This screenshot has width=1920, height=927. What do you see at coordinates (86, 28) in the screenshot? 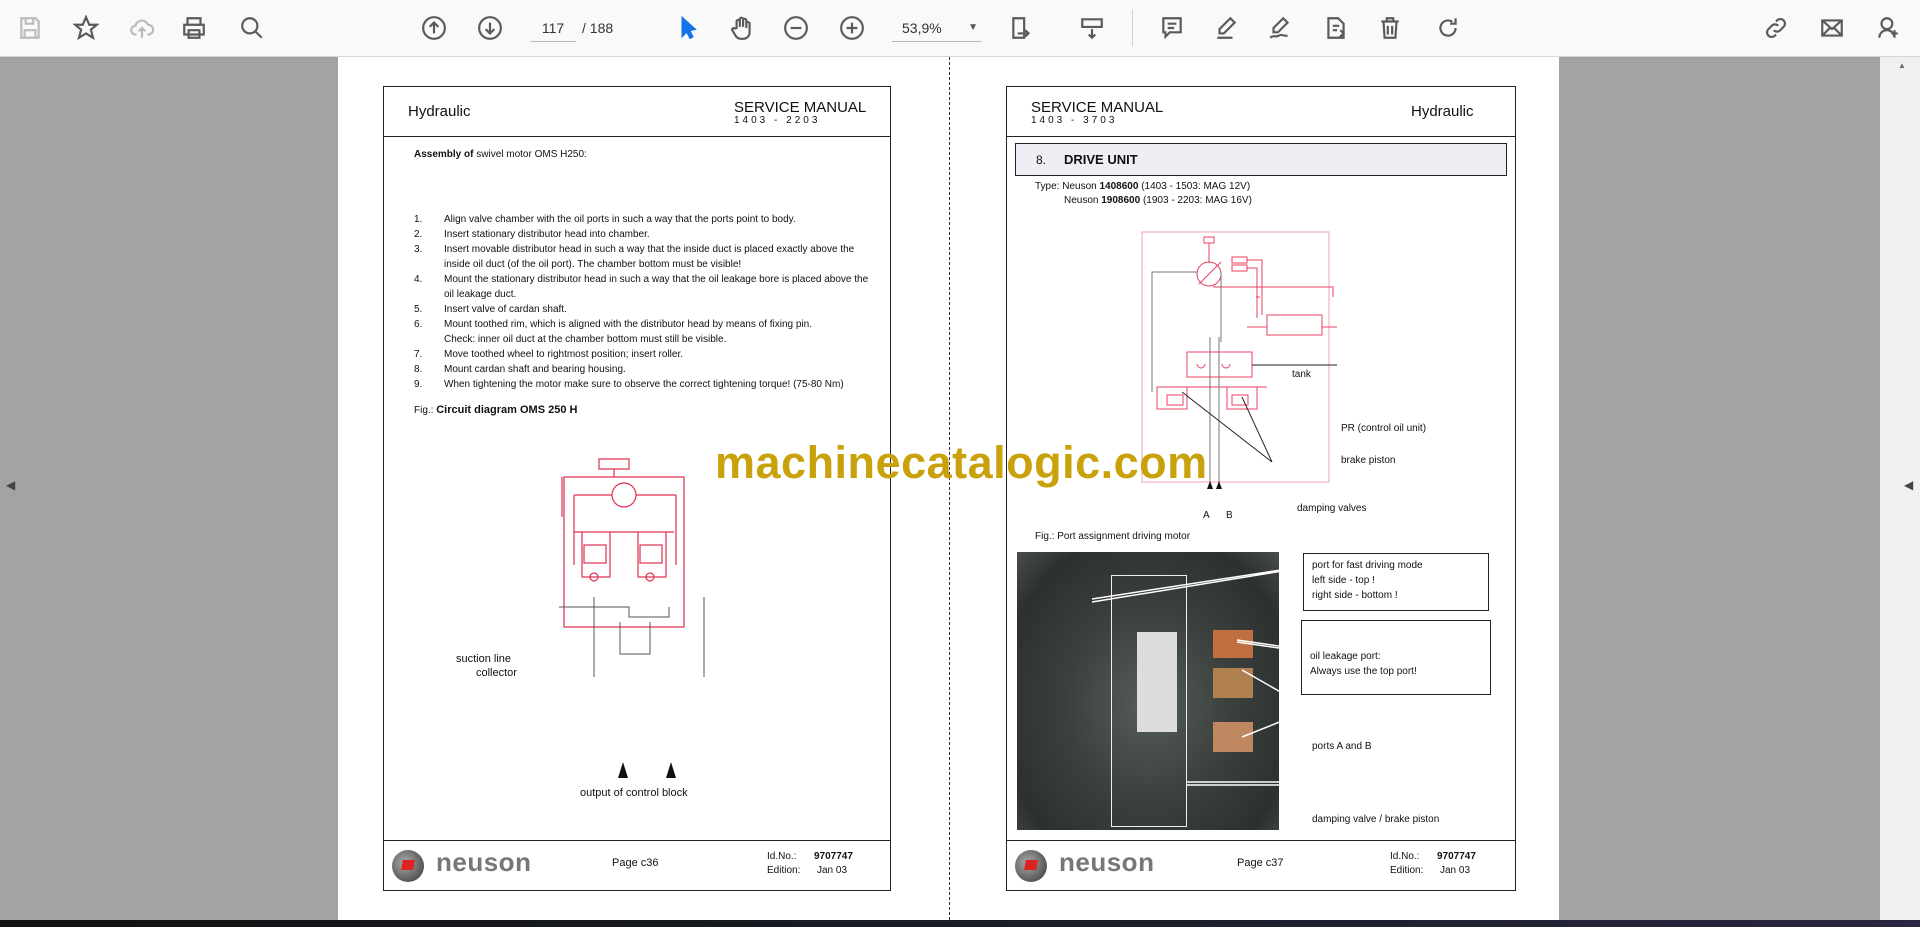
I see `bookmark-star-icon` at bounding box center [86, 28].